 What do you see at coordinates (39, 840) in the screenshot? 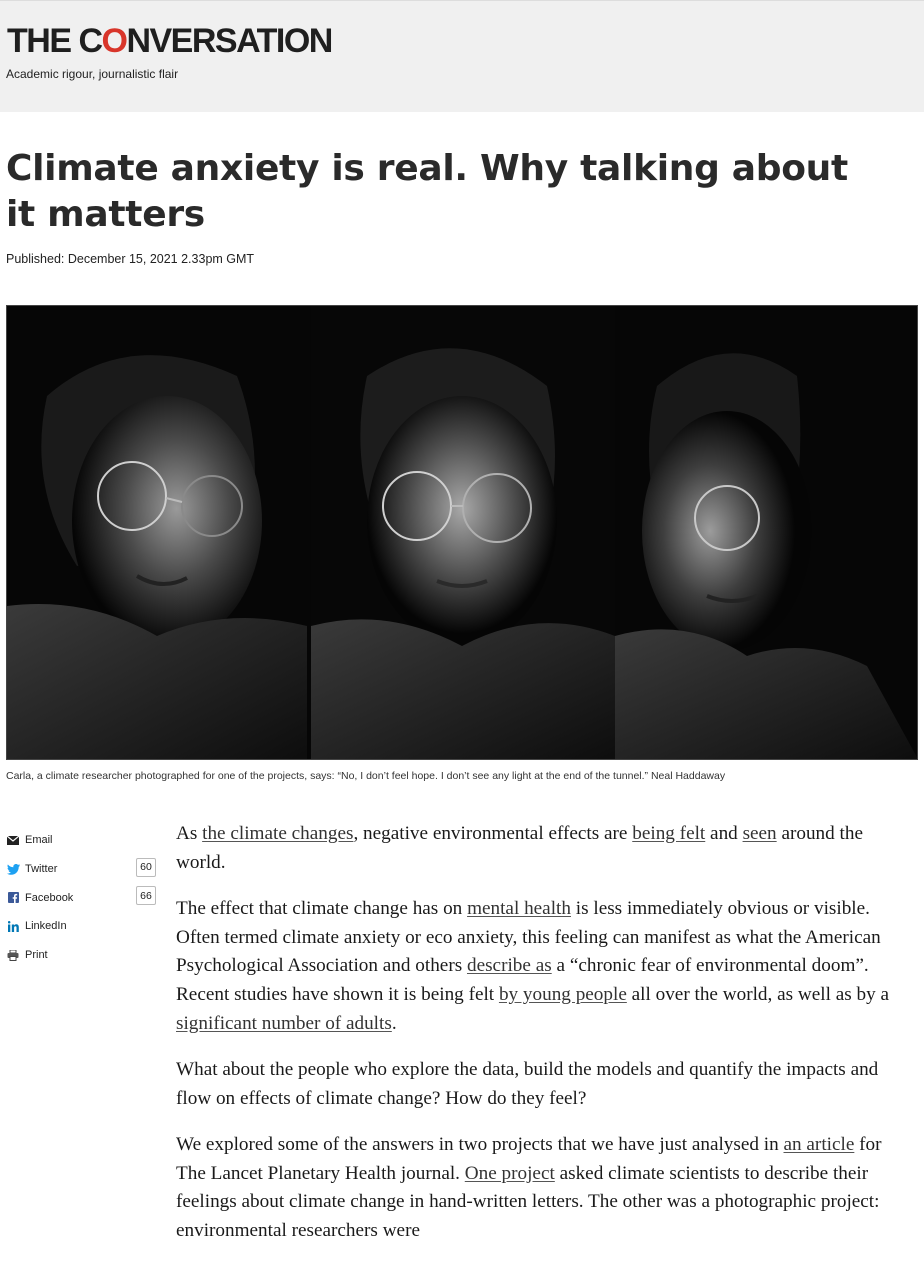
I see `share-email-label: Email` at bounding box center [39, 840].